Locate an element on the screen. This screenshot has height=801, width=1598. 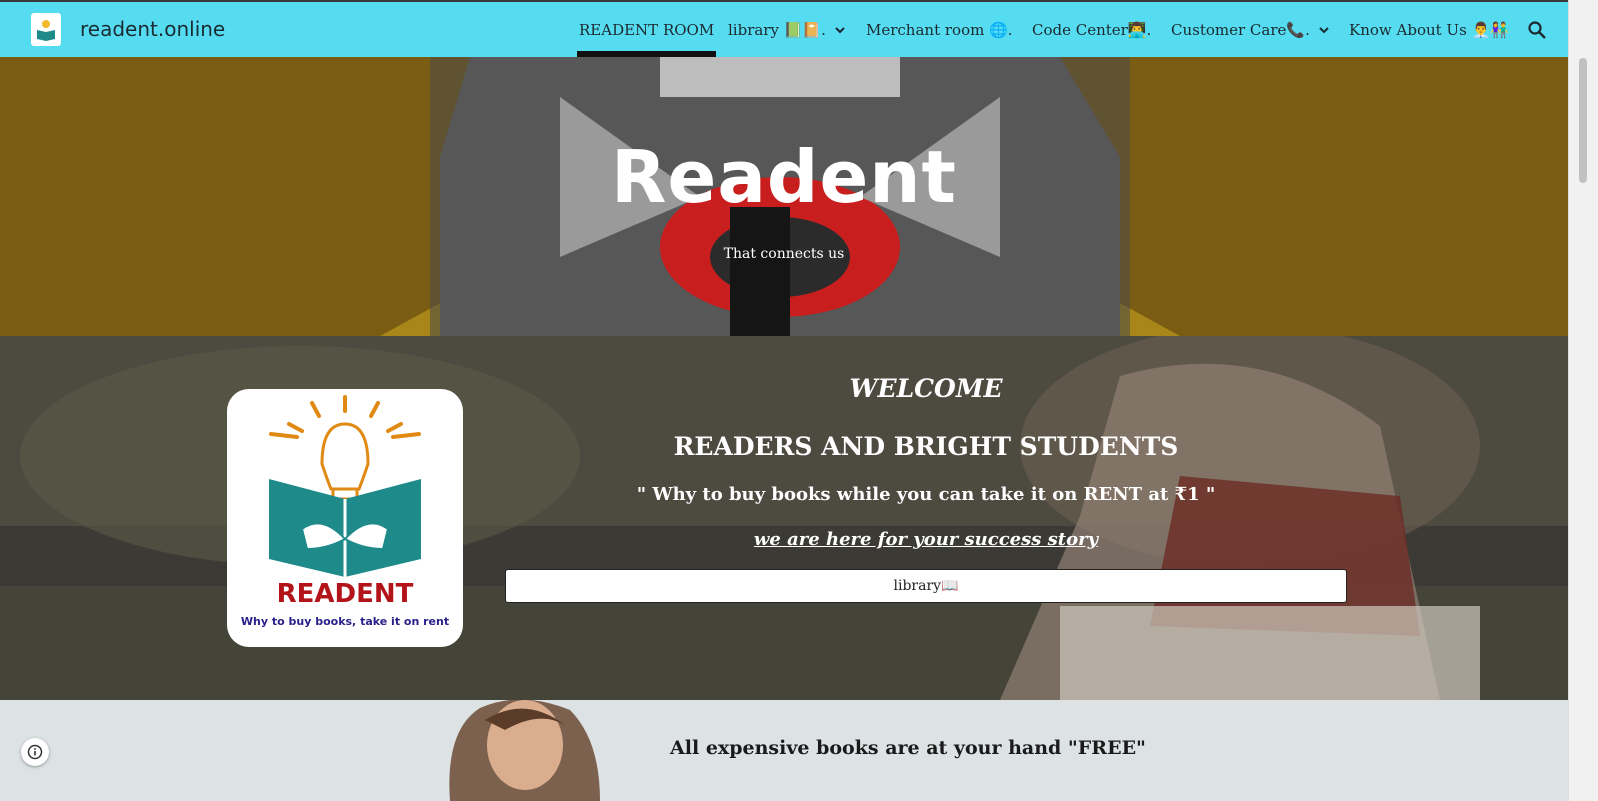
nav-code-center: Code Center👨‍💻. is located at coordinates (1091, 29).